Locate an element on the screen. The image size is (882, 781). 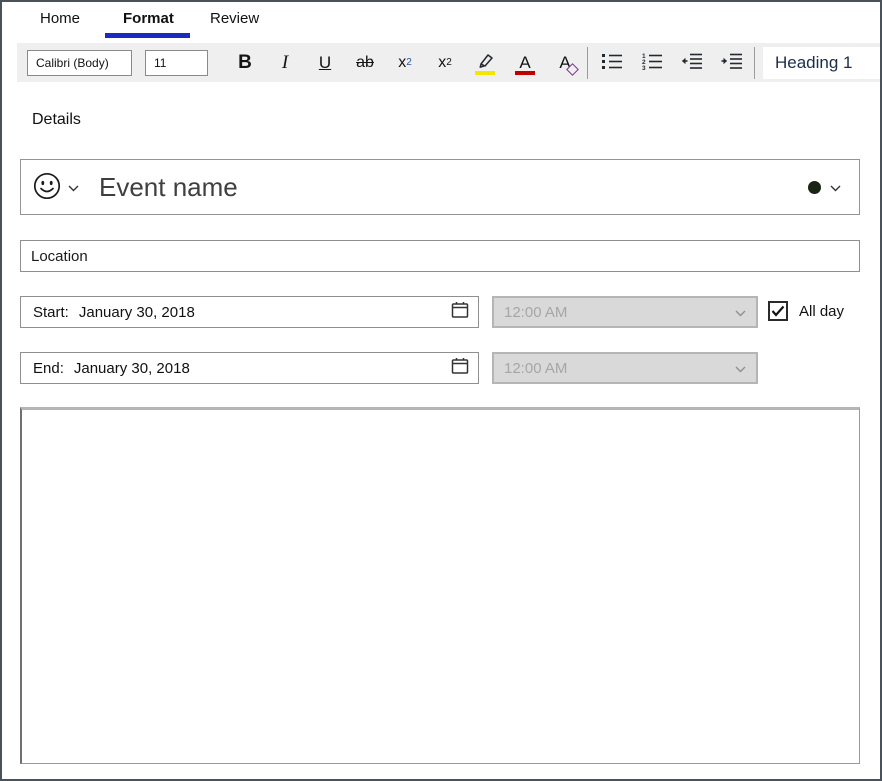
numbered-list-button: 123 is located at coordinates (652, 63).